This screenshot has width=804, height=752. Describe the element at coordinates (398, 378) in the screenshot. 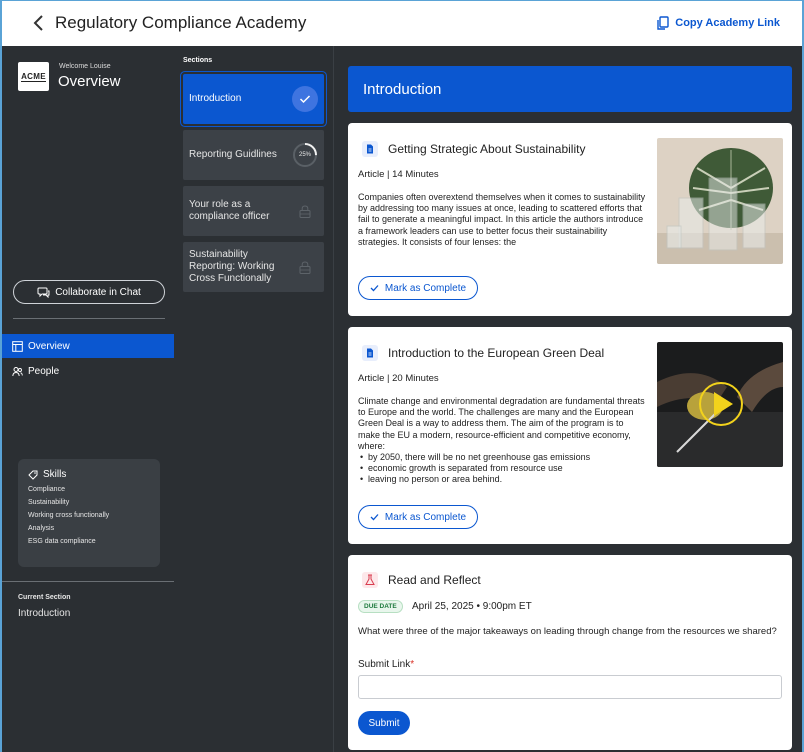

I see `article-meta: Article | 20 Minutes` at that location.